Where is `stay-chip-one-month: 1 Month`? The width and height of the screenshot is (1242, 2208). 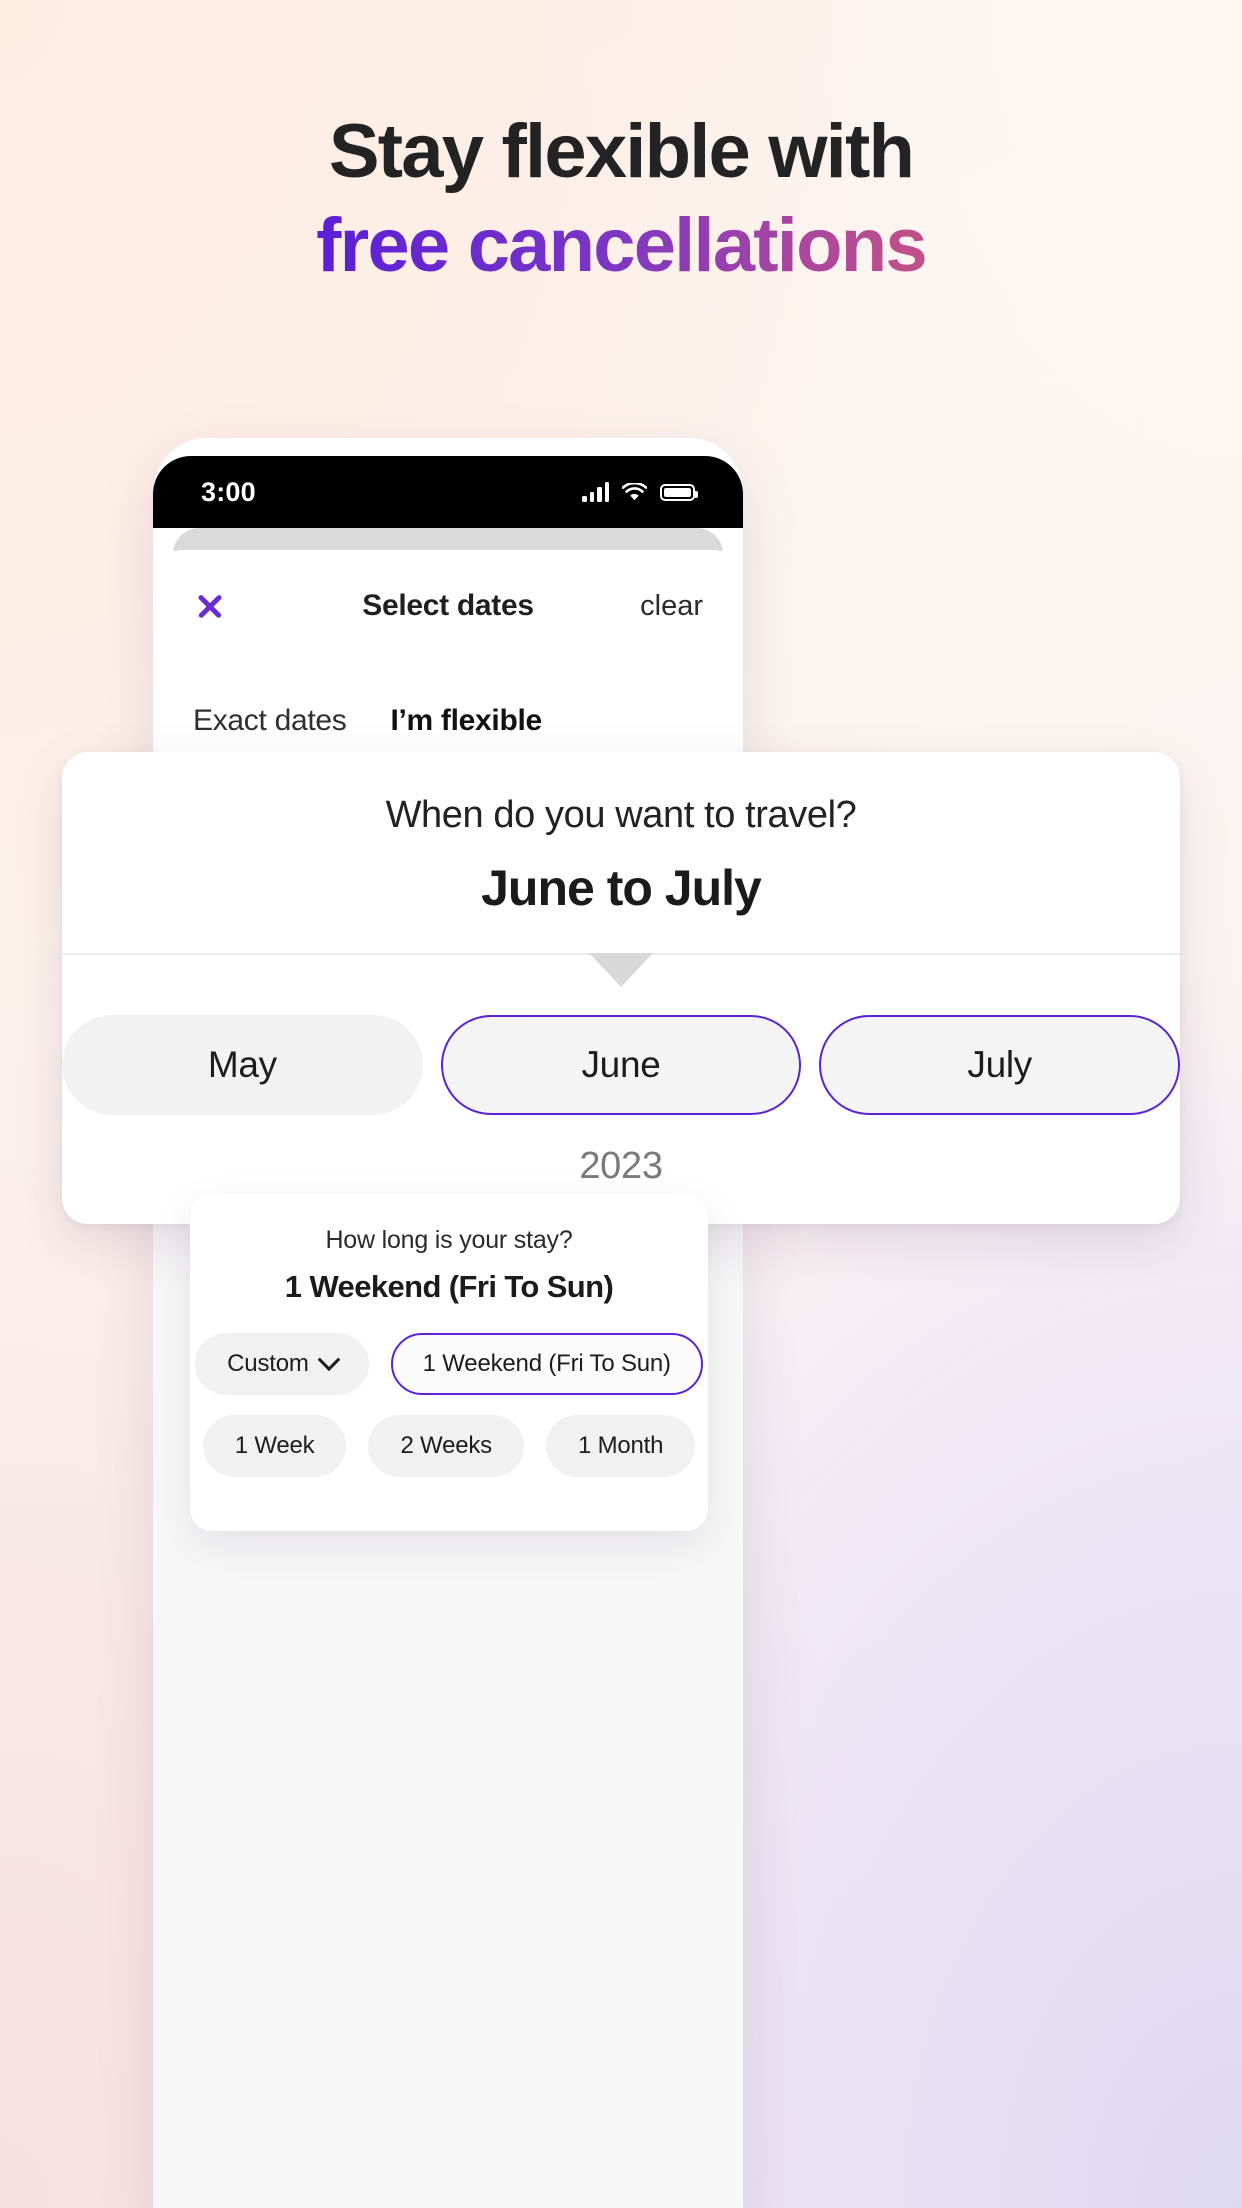 stay-chip-one-month: 1 Month is located at coordinates (620, 1446).